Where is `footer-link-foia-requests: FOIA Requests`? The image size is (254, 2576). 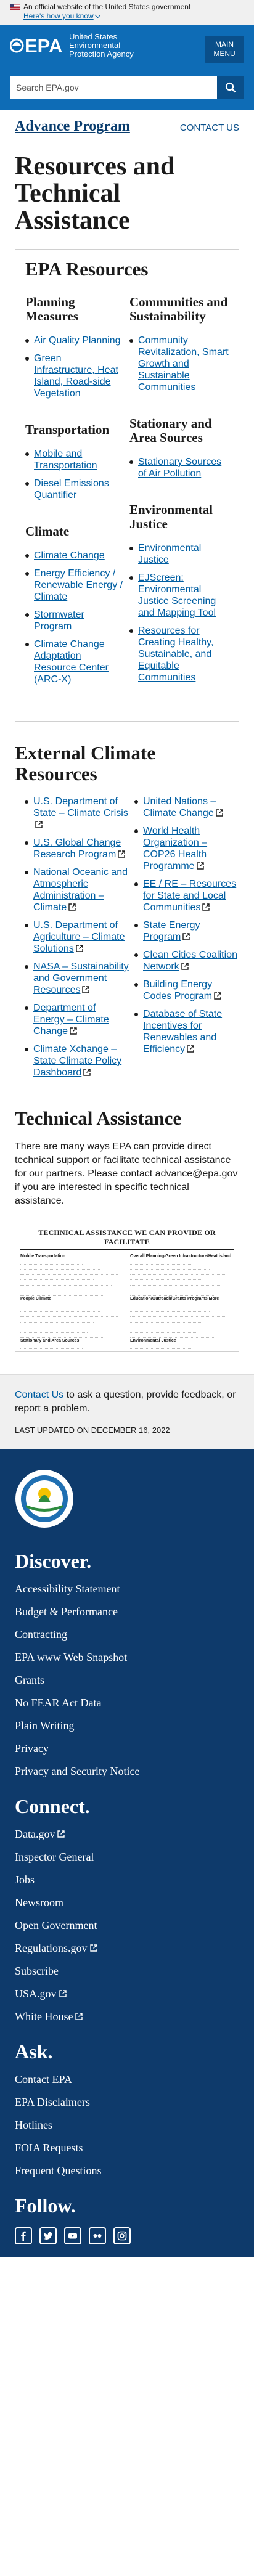
footer-link-foia-requests: FOIA Requests is located at coordinates (49, 2148).